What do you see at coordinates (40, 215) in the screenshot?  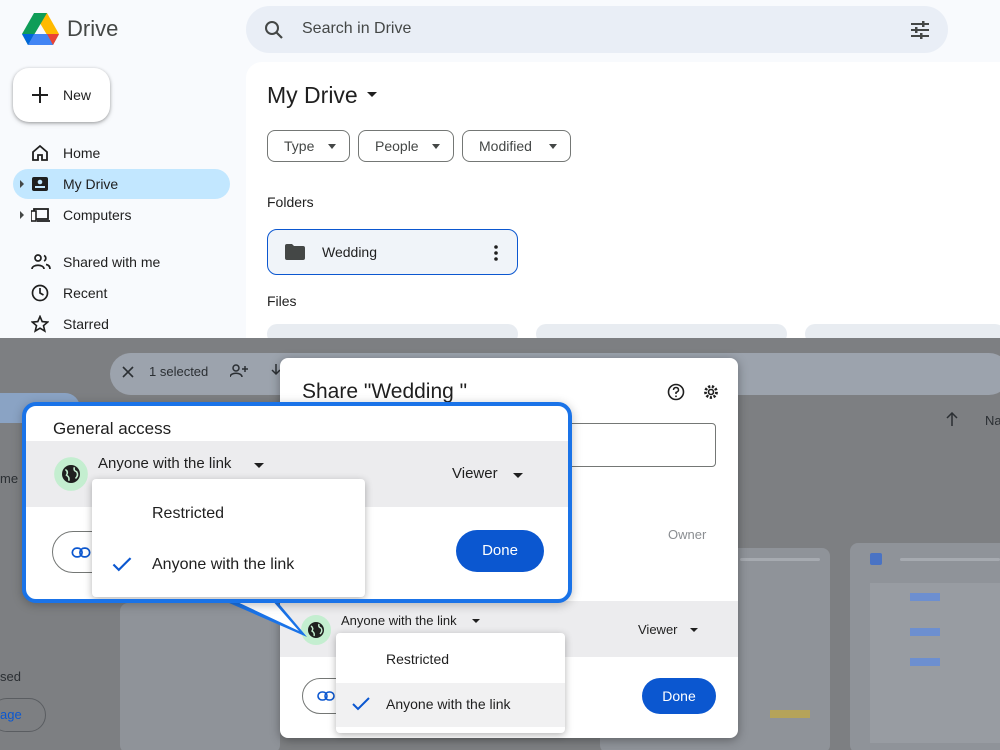 I see `computers-icon` at bounding box center [40, 215].